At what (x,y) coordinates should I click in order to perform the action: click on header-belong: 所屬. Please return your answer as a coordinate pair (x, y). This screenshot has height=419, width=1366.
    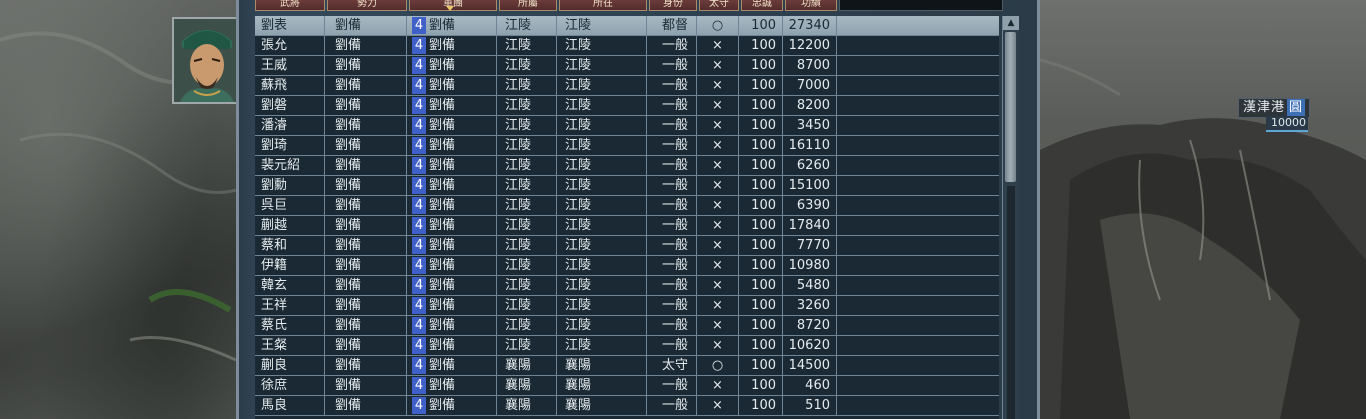
    Looking at the image, I should click on (528, 5).